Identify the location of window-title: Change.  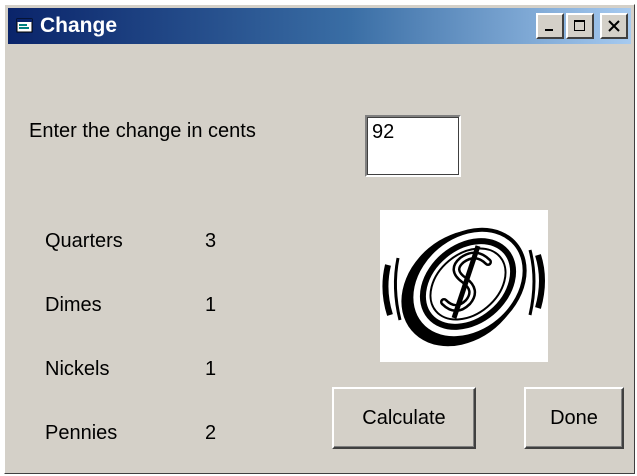
(79, 25).